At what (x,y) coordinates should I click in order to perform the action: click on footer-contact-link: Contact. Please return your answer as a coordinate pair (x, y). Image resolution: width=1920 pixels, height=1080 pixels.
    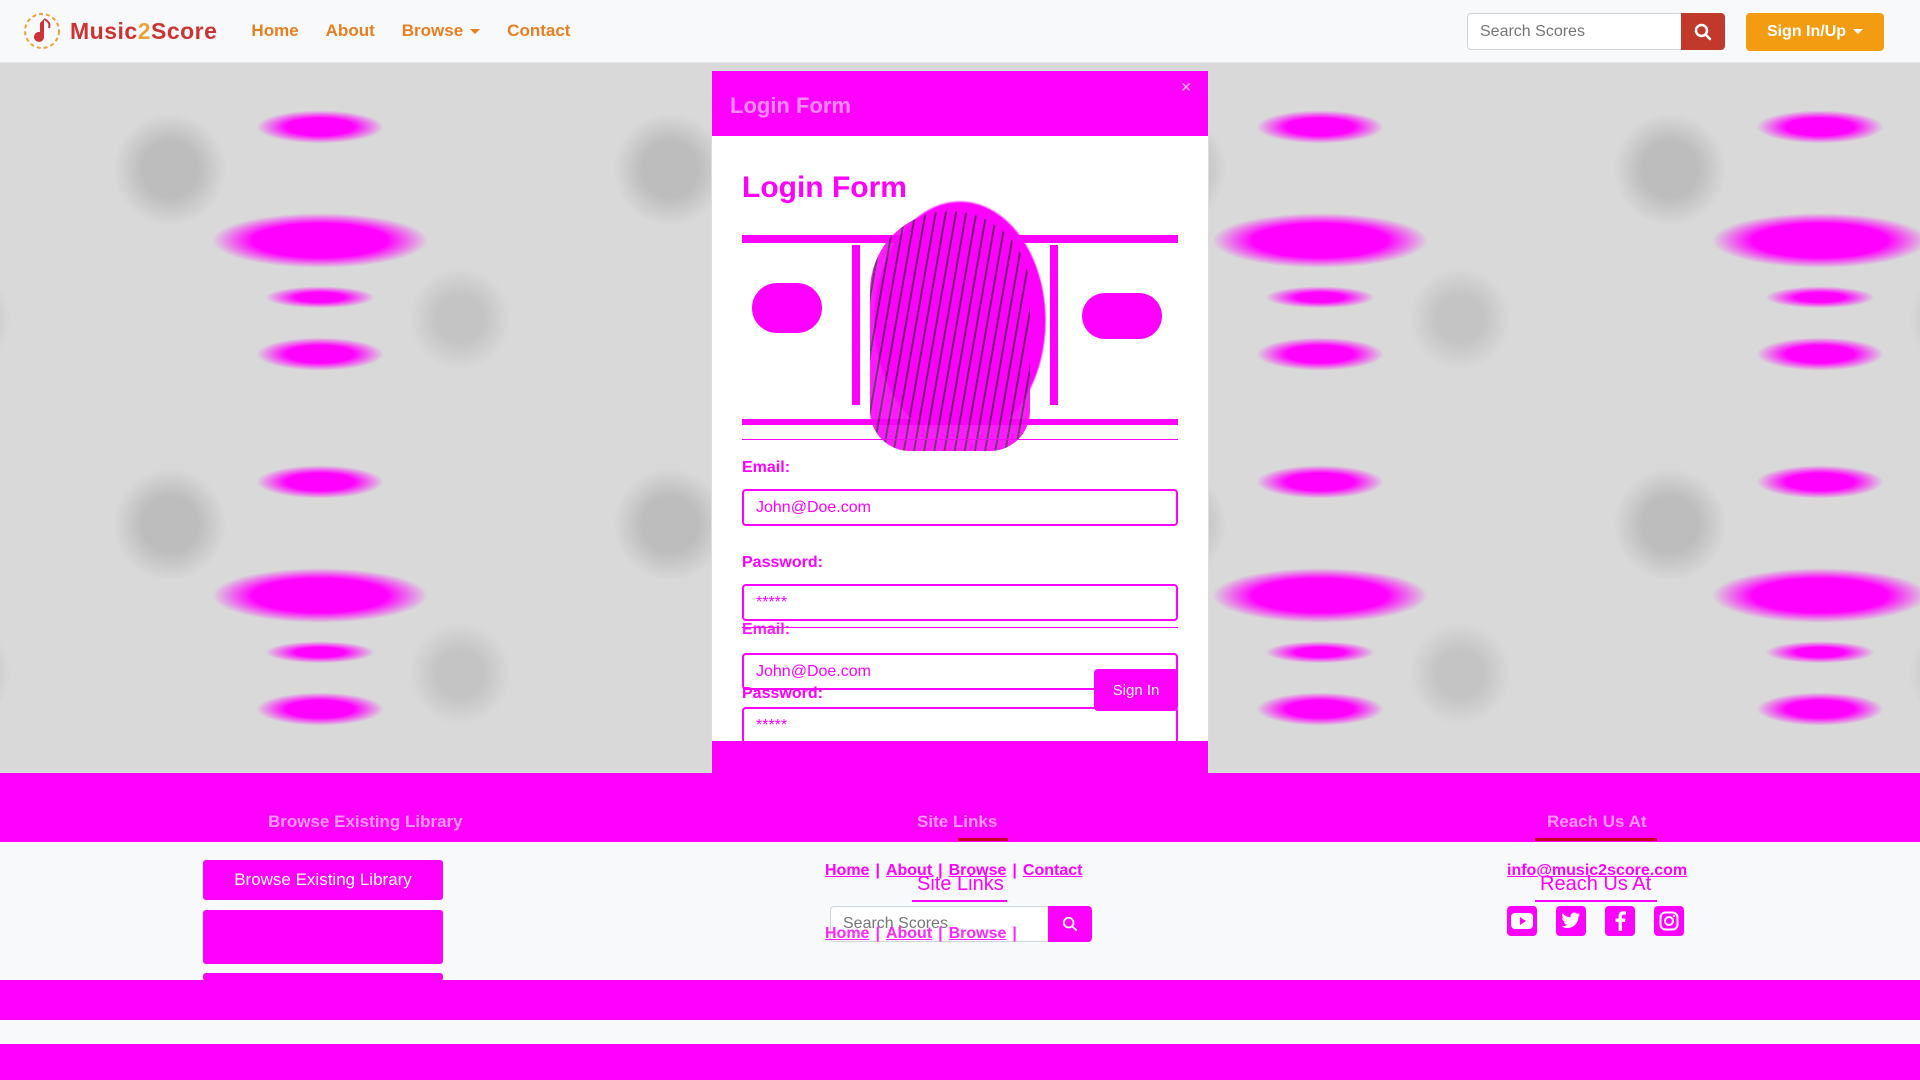
    Looking at the image, I should click on (1053, 870).